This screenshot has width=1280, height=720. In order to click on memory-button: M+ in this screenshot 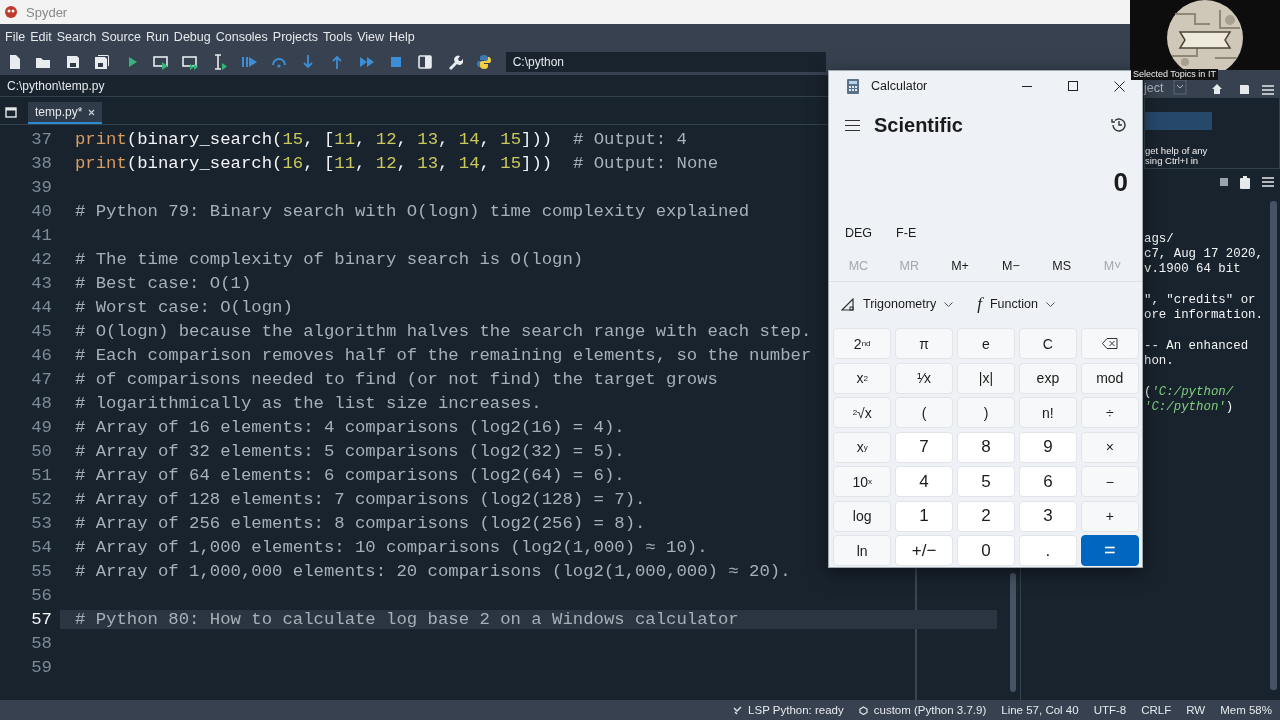, I will do `click(960, 266)`.